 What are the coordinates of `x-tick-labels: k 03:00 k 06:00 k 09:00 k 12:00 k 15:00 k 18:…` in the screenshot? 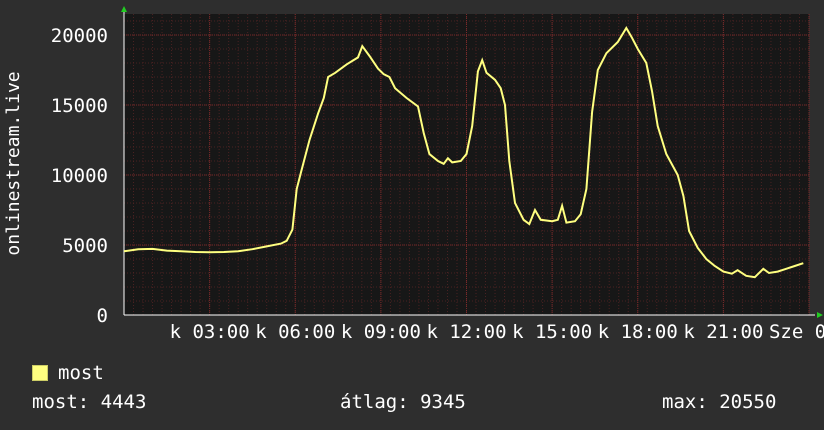 It's located at (497, 332).